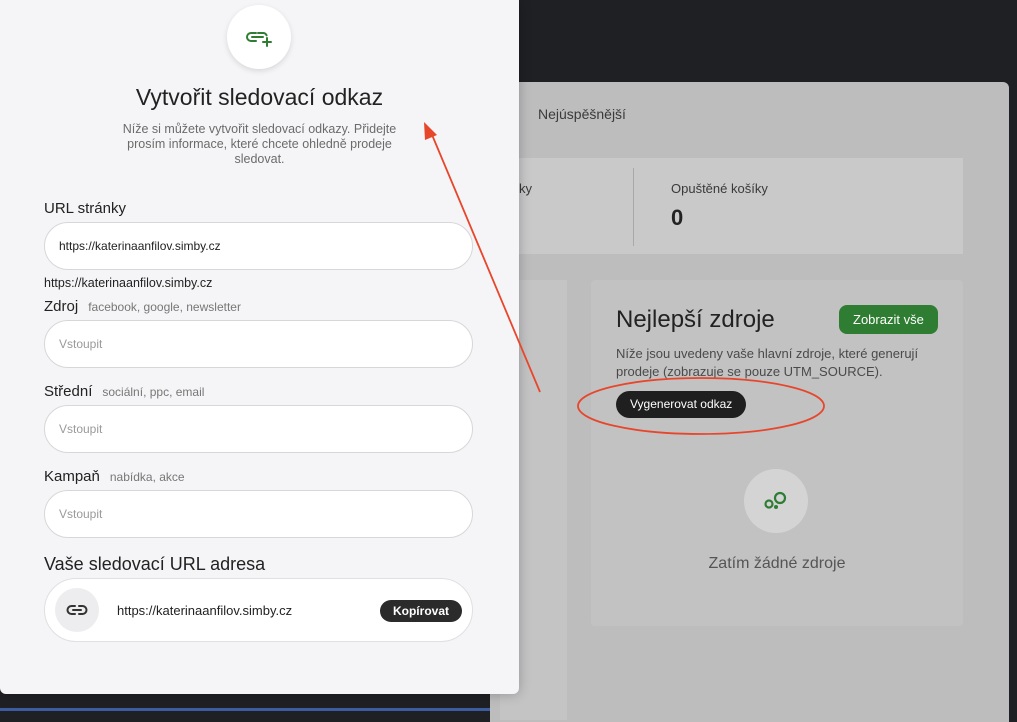 Image resolution: width=1017 pixels, height=722 pixels. What do you see at coordinates (258, 344) in the screenshot?
I see `source-input` at bounding box center [258, 344].